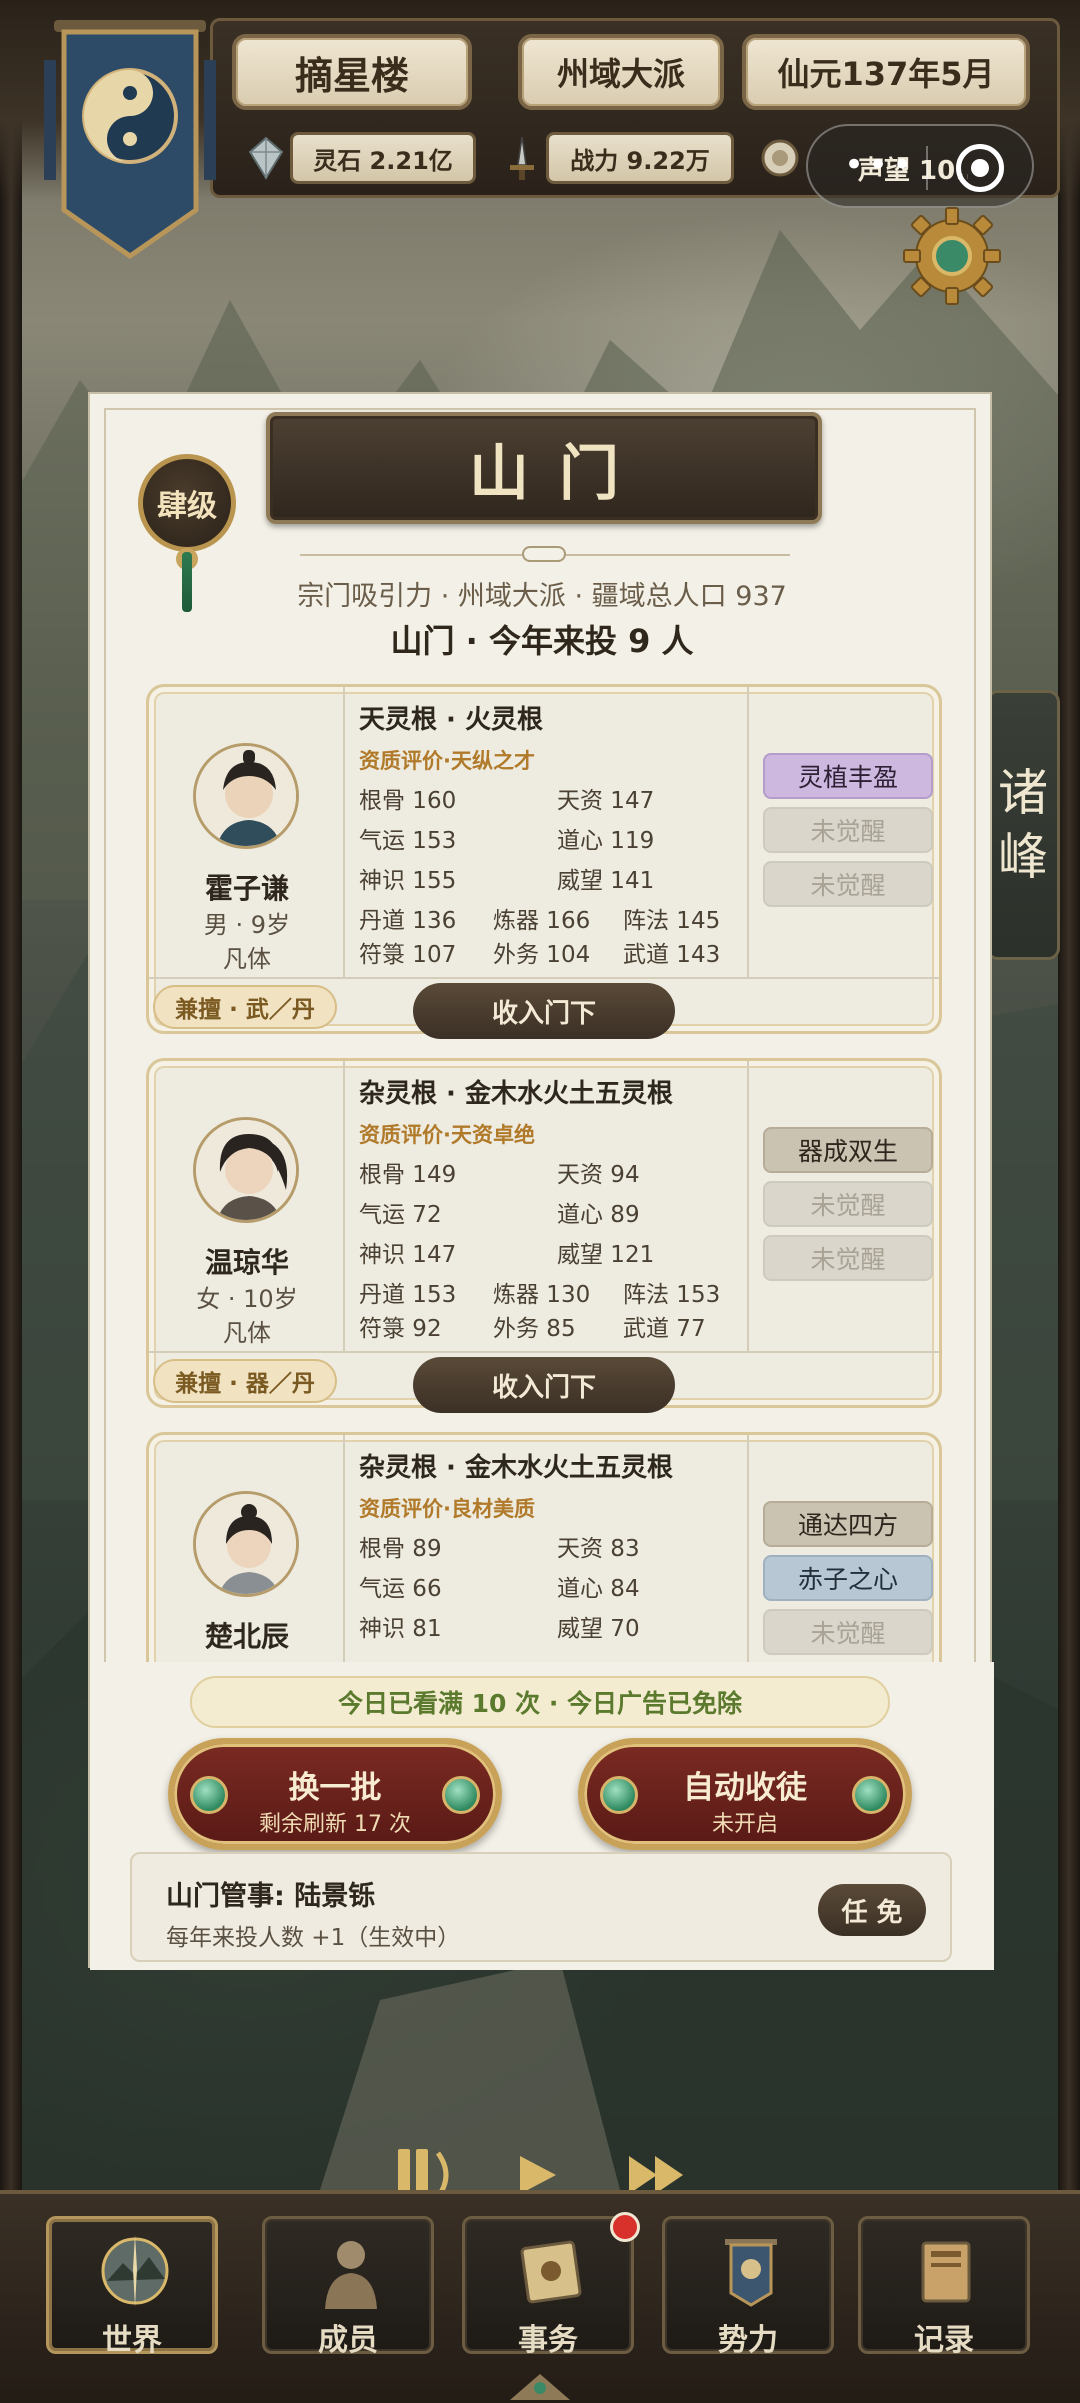  I want to click on divider-ornament, so click(544, 554).